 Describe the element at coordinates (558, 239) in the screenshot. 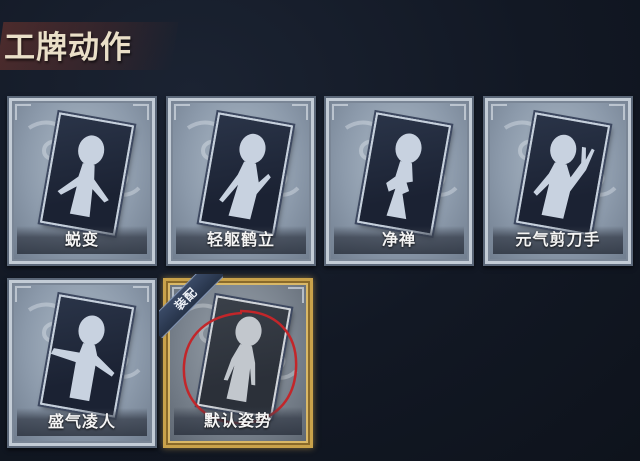

I see `card-label: 元气剪刀手` at that location.